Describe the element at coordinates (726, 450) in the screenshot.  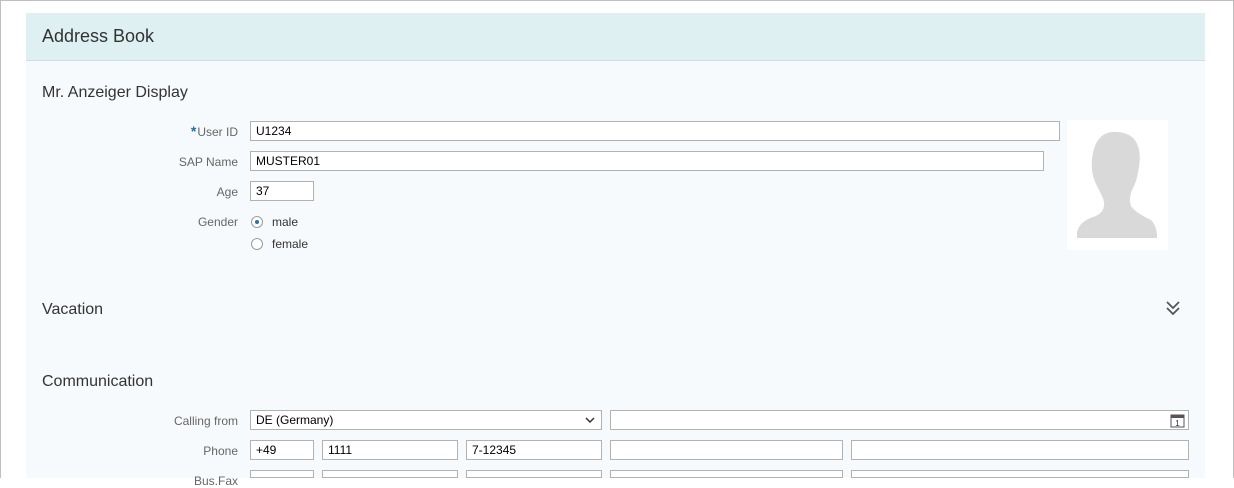
I see `phone-extension-input` at that location.